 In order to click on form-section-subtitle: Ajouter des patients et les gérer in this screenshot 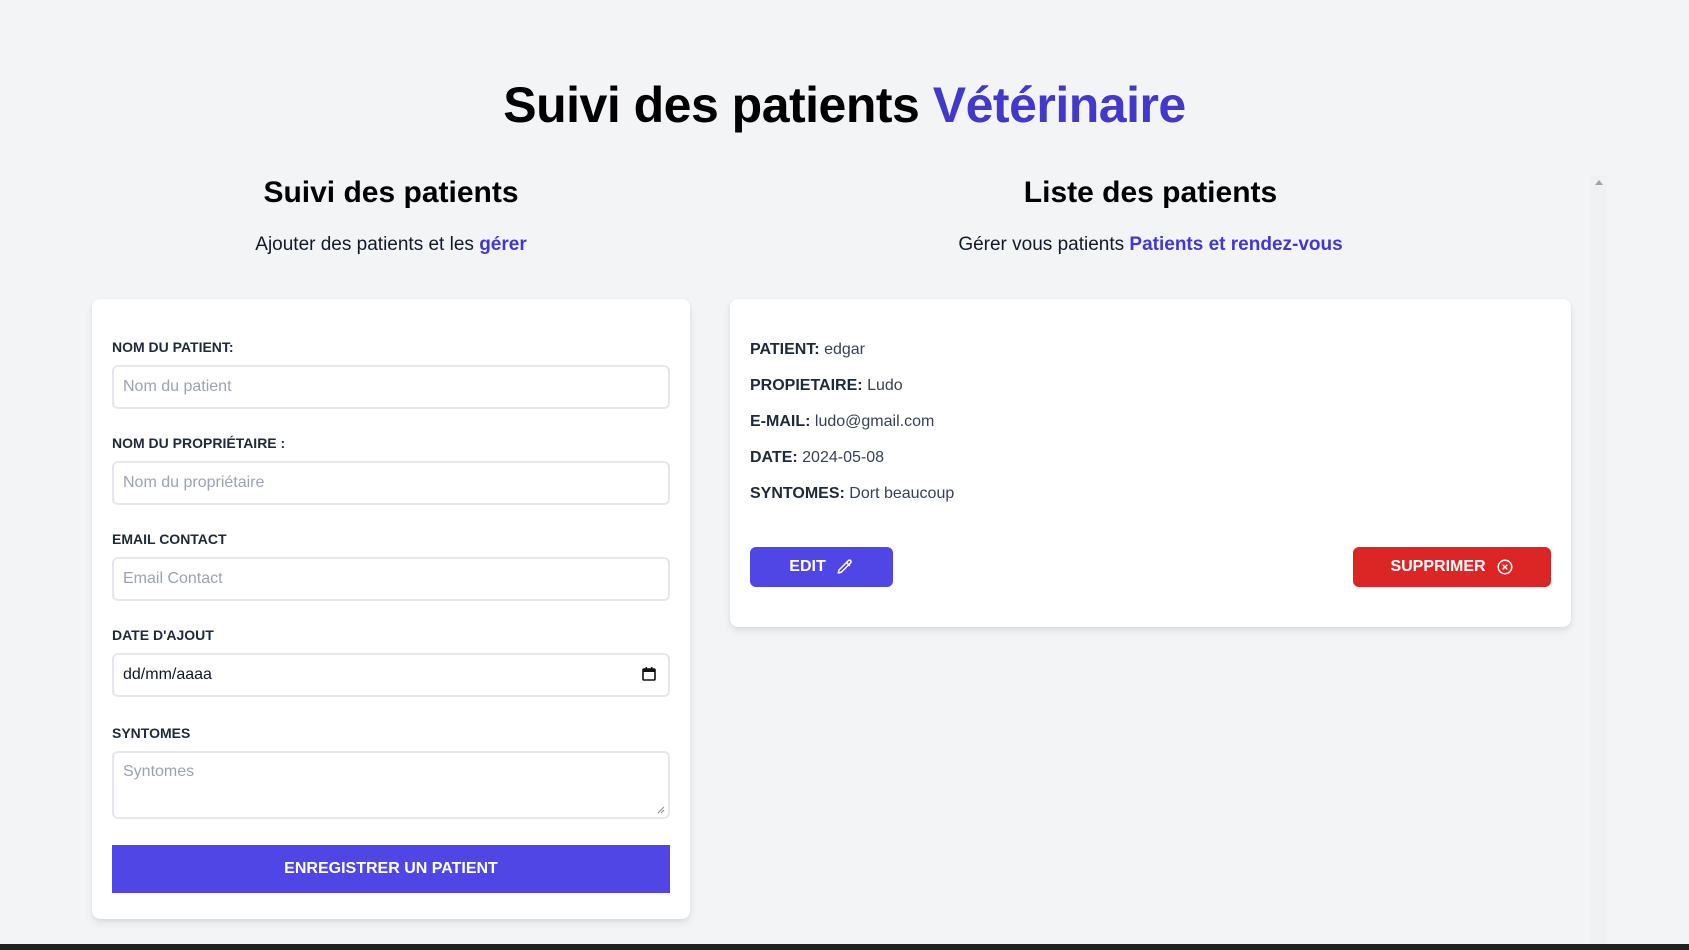, I will do `click(391, 245)`.